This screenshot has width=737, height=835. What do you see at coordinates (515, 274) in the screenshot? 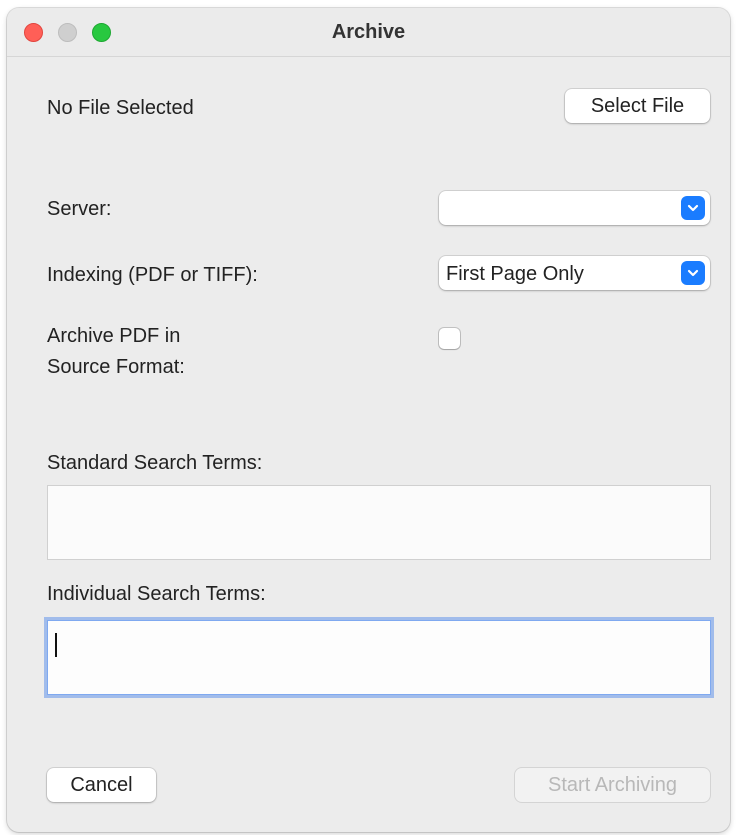
I see `indexing-select-value: First Page Only` at bounding box center [515, 274].